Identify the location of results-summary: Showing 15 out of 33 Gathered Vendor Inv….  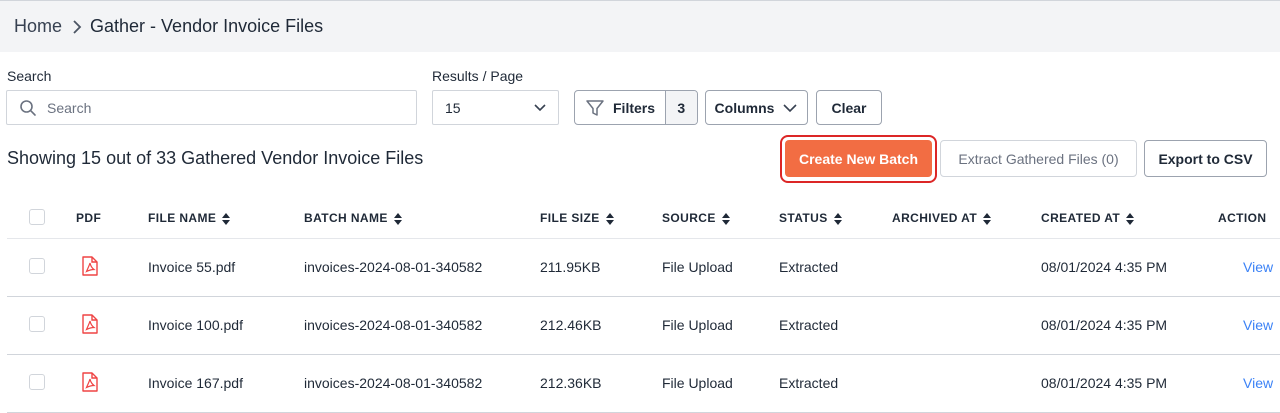
(215, 158).